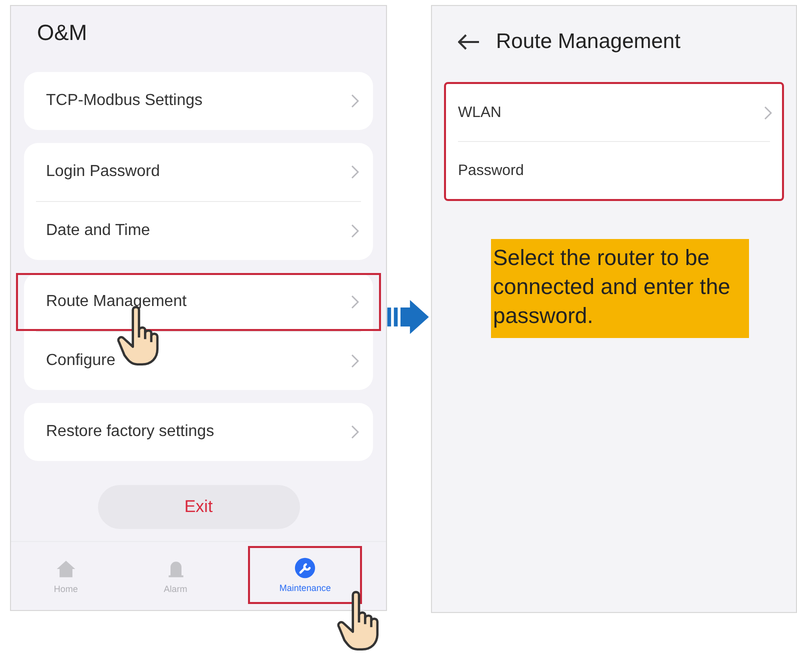  I want to click on wrench-icon, so click(305, 568).